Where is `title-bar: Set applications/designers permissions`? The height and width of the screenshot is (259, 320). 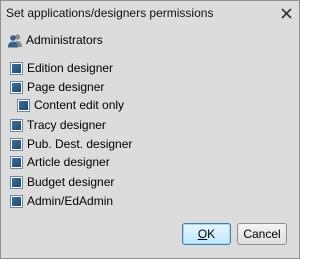
title-bar: Set applications/designers permissions is located at coordinates (150, 13).